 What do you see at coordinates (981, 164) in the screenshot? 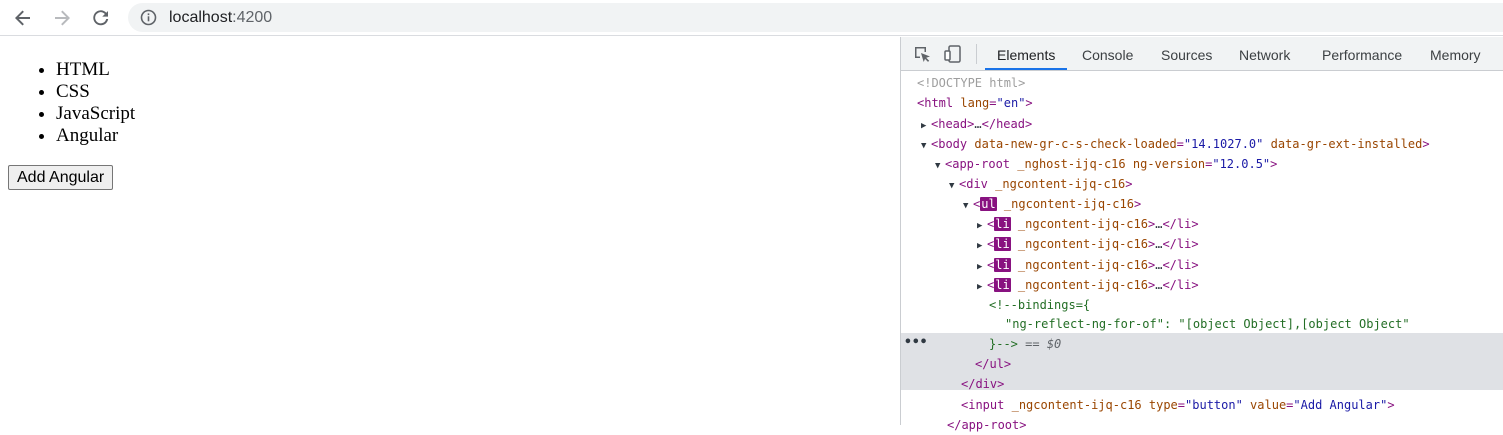
I see `tag-name: app-root` at bounding box center [981, 164].